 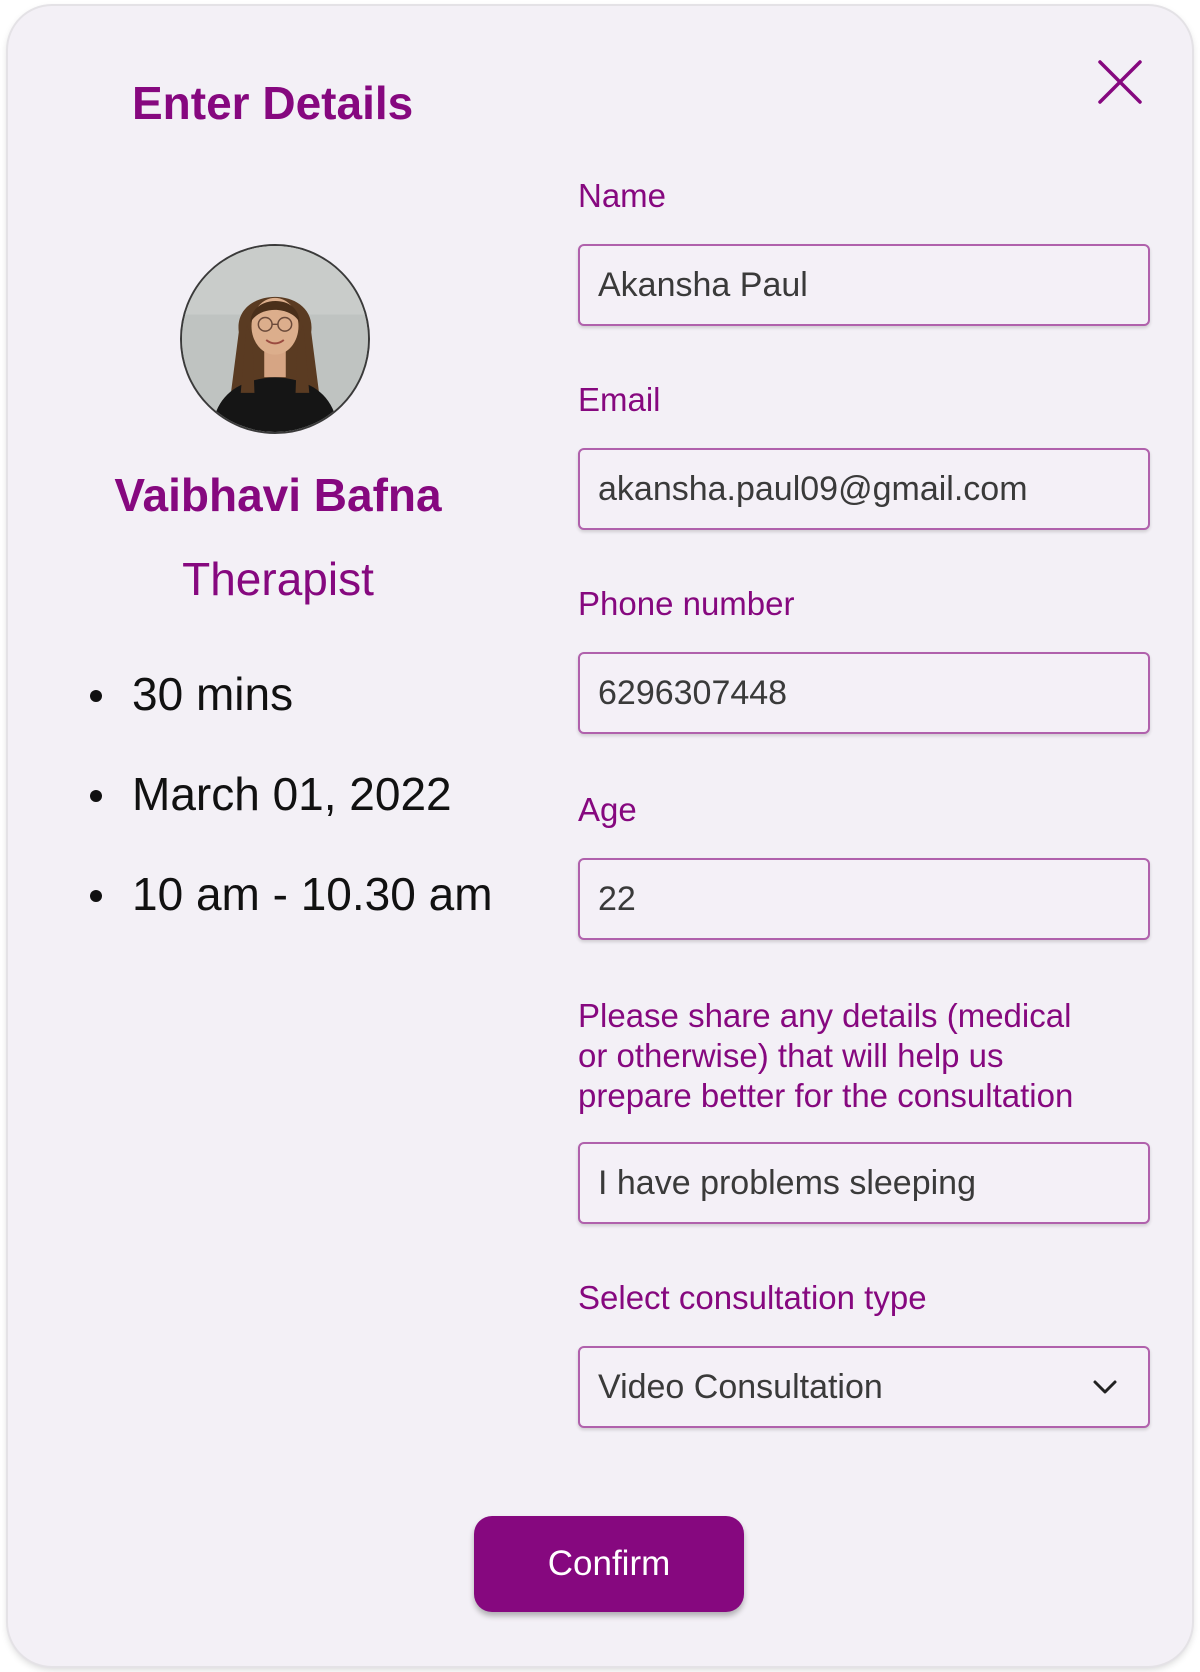 I want to click on name-label: Name, so click(x=622, y=195).